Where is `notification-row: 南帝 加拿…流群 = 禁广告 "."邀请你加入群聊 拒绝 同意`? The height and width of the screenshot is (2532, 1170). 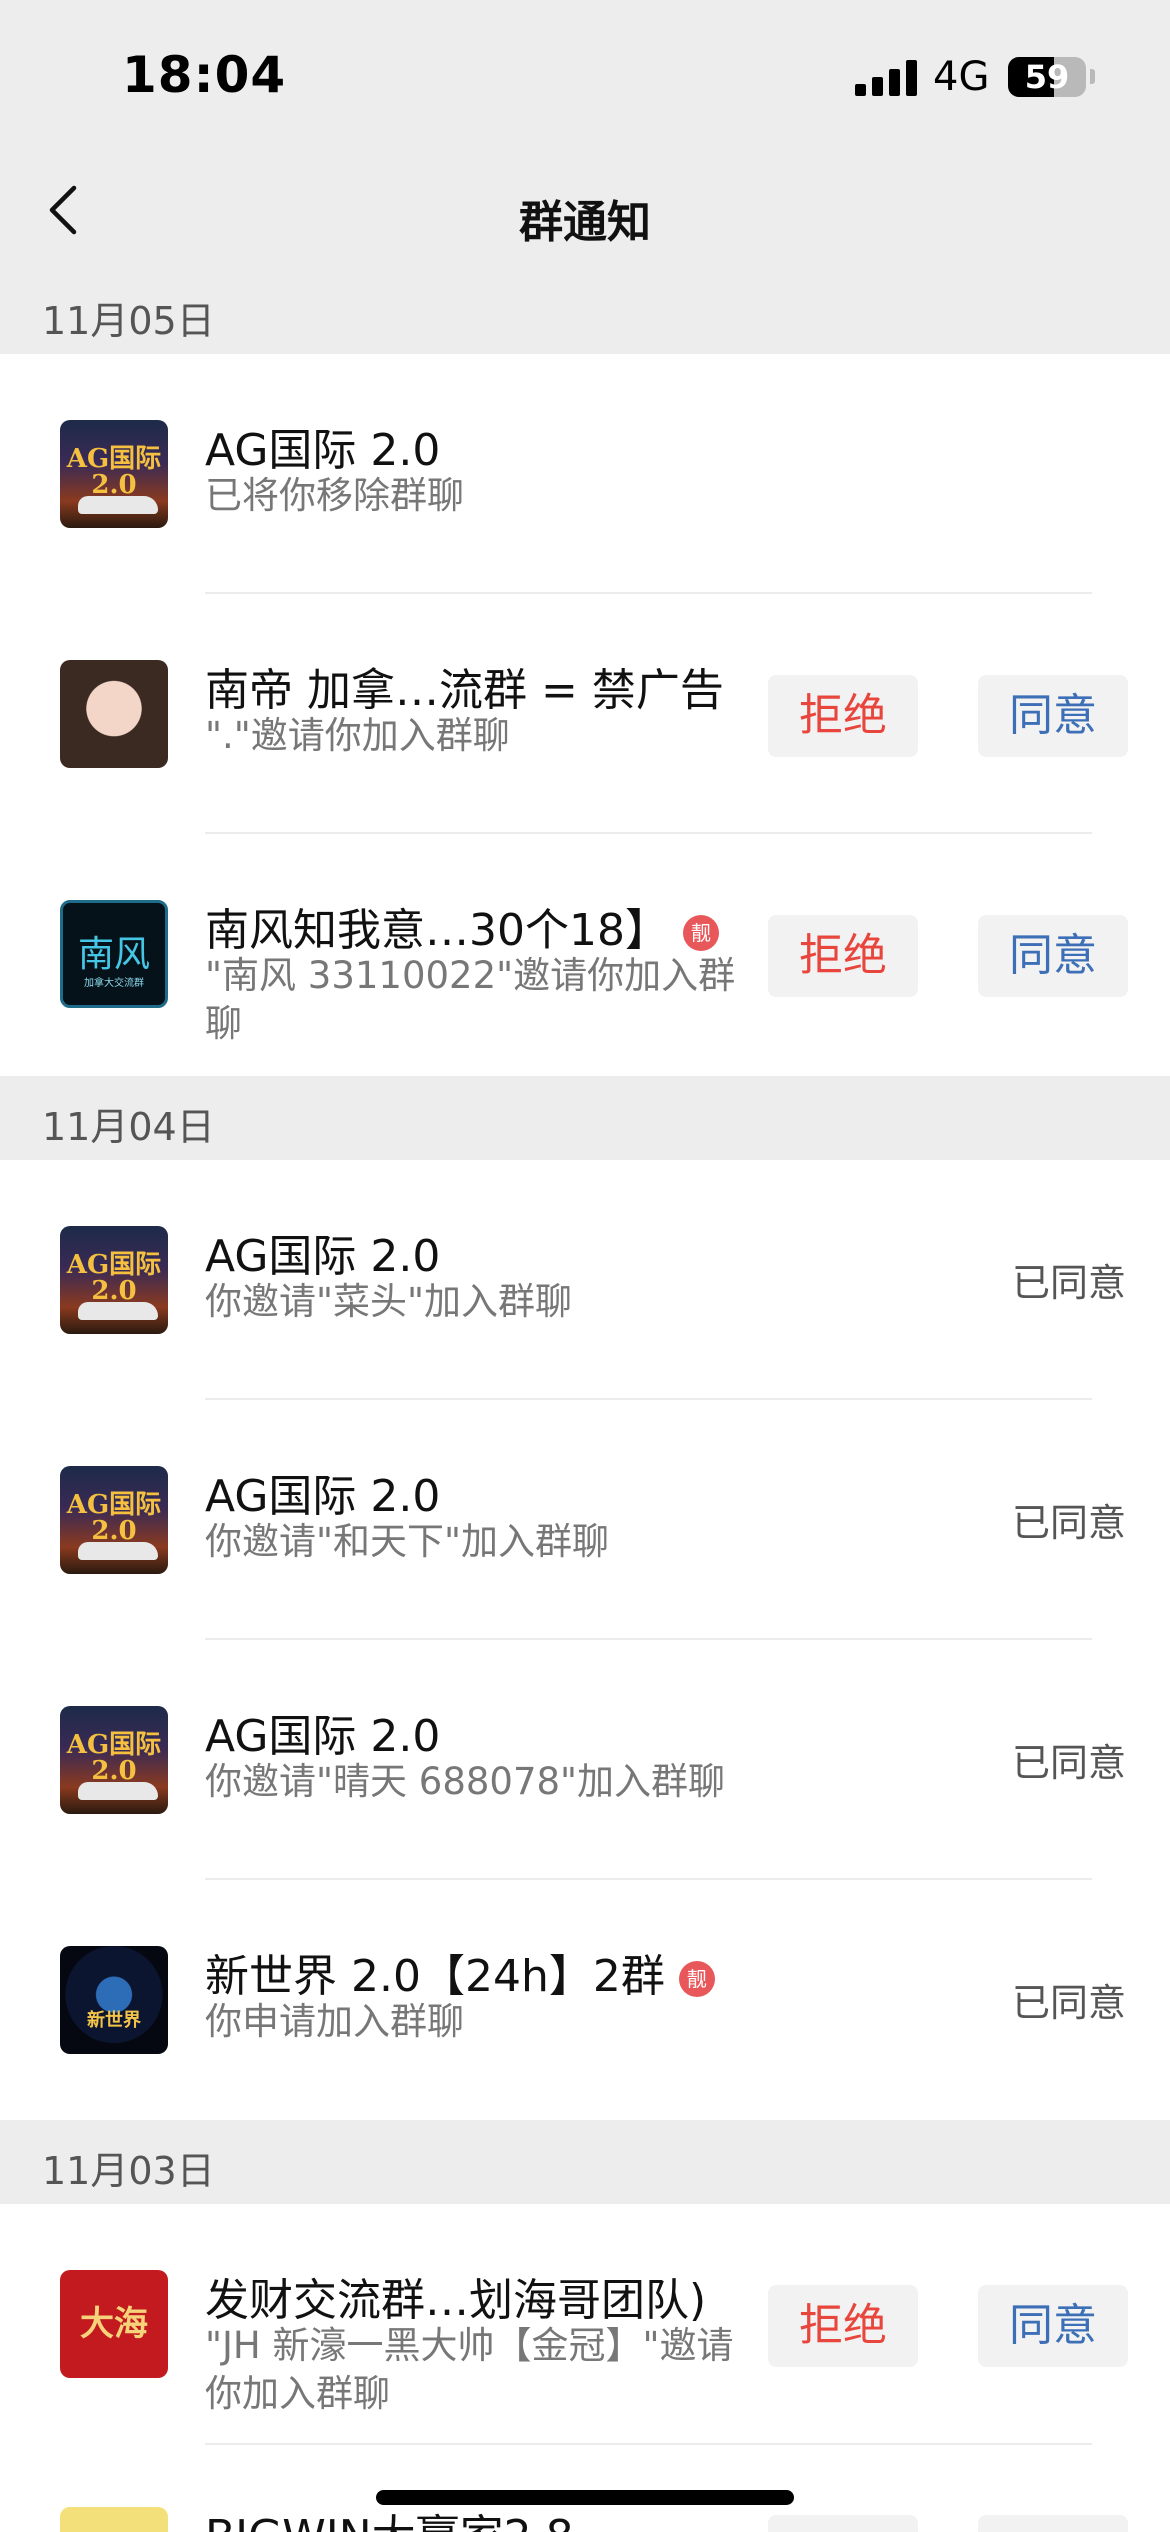
notification-row: 南帝 加拿…流群 = 禁广告 "."邀请你加入群聊 拒绝 同意 is located at coordinates (585, 714).